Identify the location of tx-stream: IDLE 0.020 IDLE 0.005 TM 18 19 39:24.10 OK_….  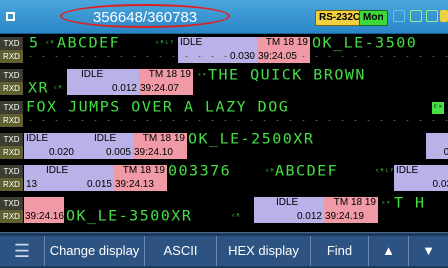
(236, 144).